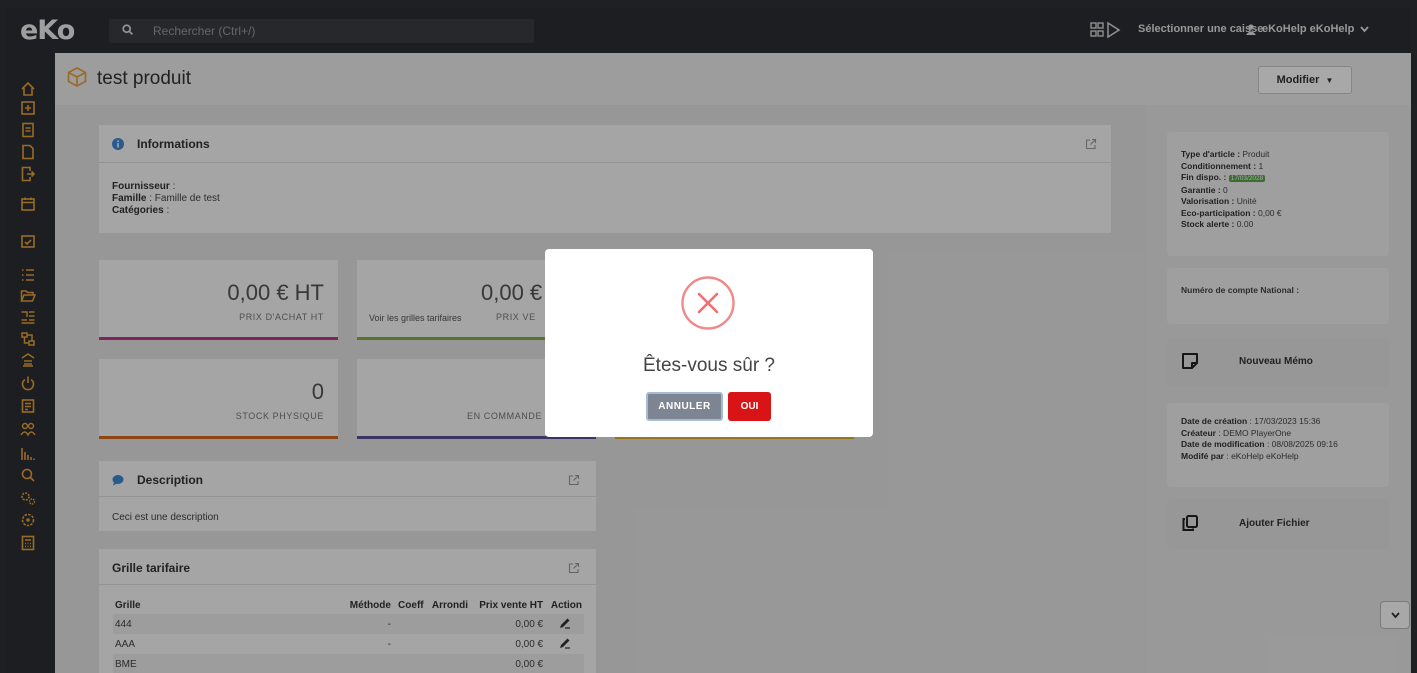 The image size is (1417, 673). What do you see at coordinates (684, 406) in the screenshot?
I see `cancel-button: ANNULER` at bounding box center [684, 406].